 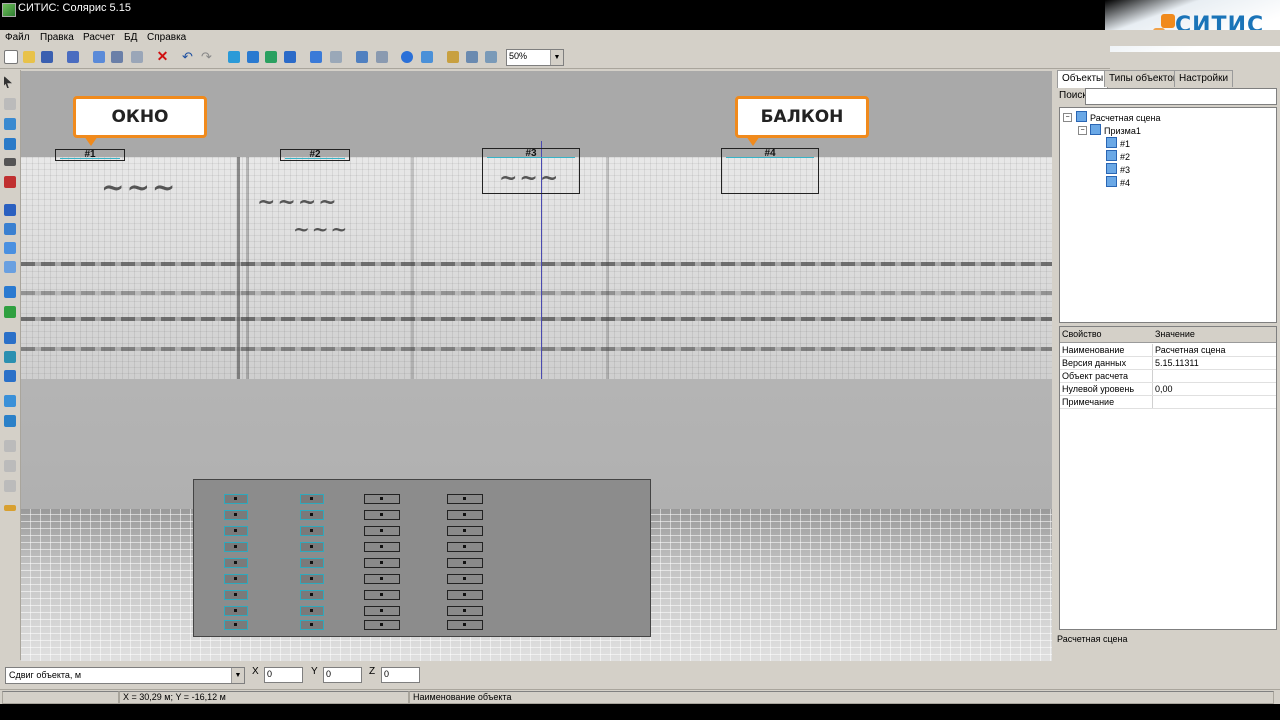 What do you see at coordinates (1190, 350) in the screenshot?
I see `property-value: Расчетная сцена` at bounding box center [1190, 350].